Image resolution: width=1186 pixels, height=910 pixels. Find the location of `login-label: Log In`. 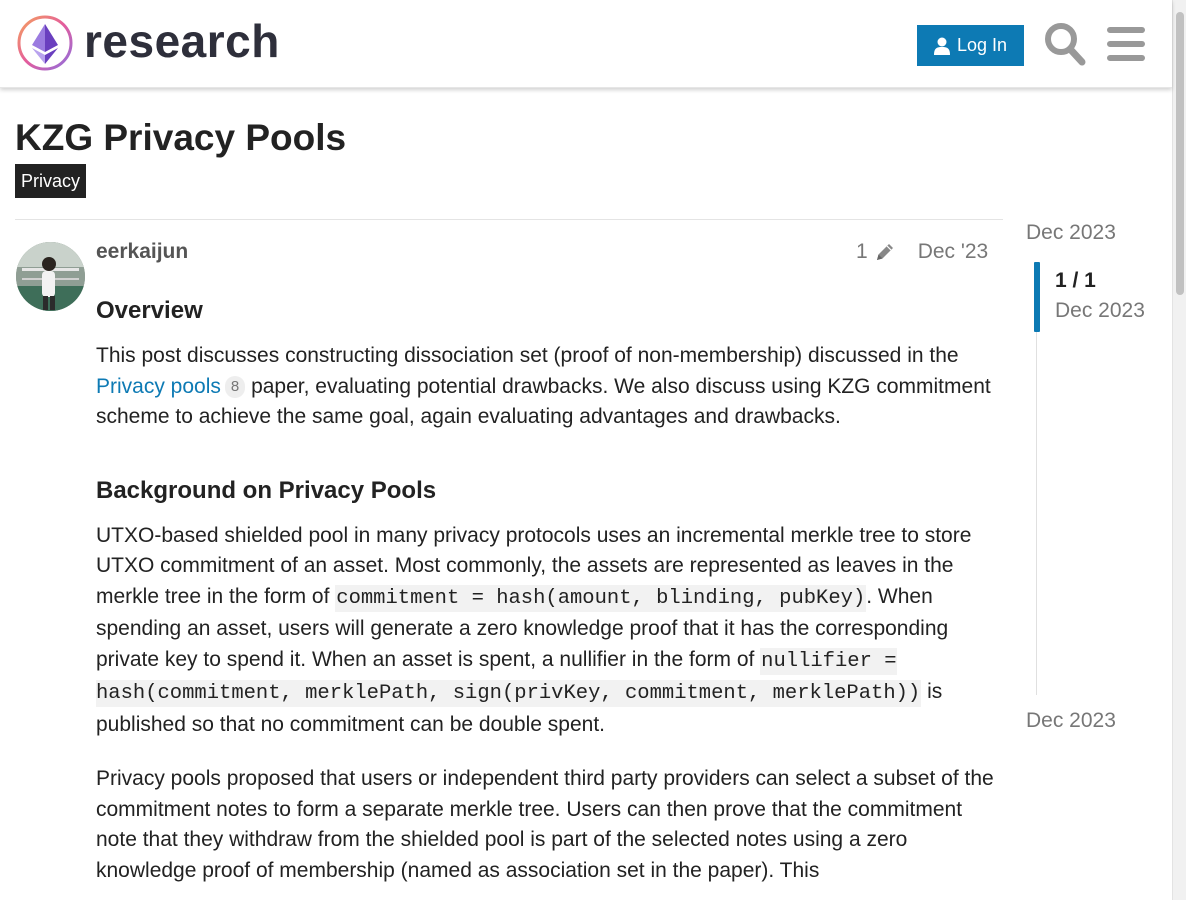

login-label: Log In is located at coordinates (982, 45).